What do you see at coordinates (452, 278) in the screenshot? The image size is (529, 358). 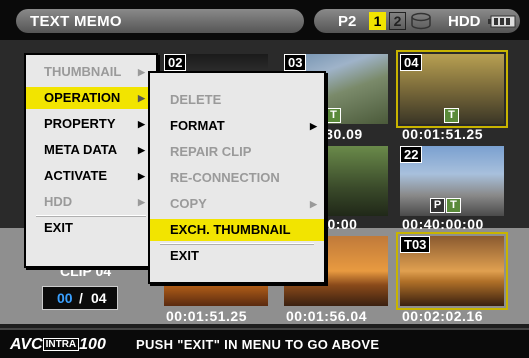 I see `thumbnail-clip-t03: T03 00:02:02.16` at bounding box center [452, 278].